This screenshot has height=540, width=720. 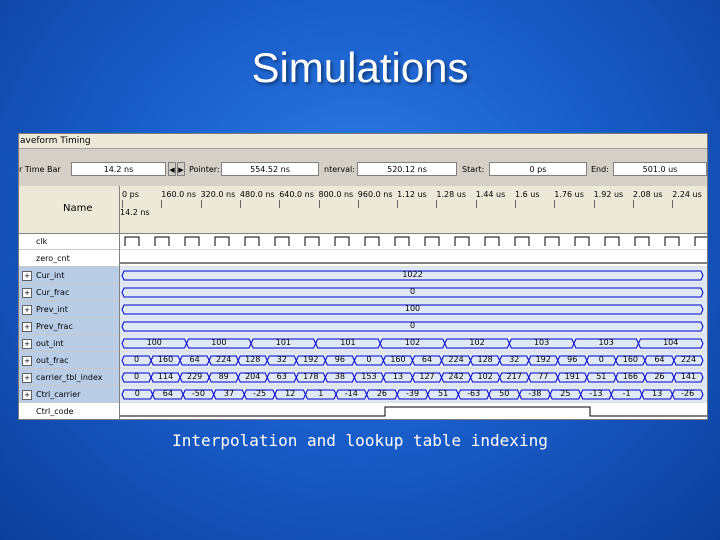 I want to click on signal-row-name: clk, so click(x=69, y=241).